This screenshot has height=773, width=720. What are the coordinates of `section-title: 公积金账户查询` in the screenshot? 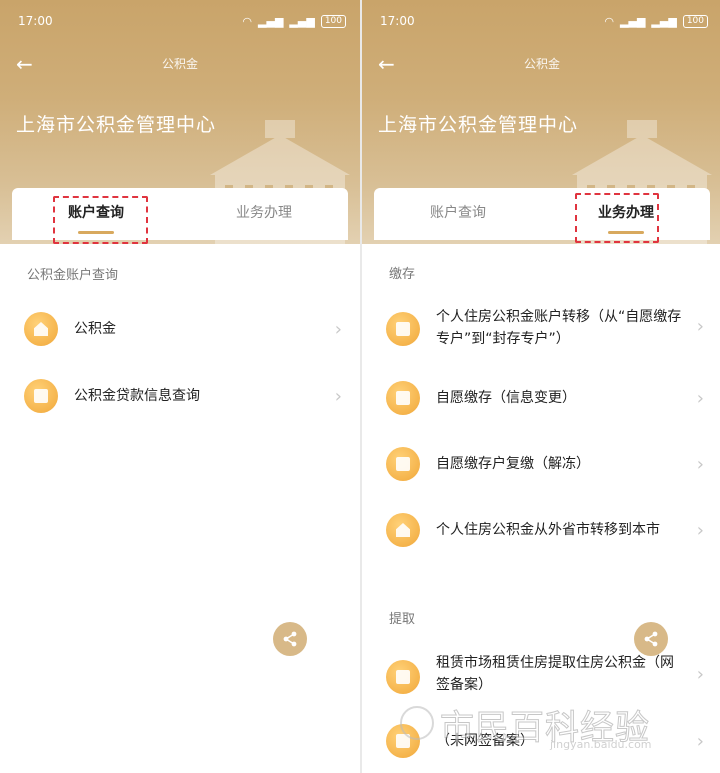 It's located at (73, 275).